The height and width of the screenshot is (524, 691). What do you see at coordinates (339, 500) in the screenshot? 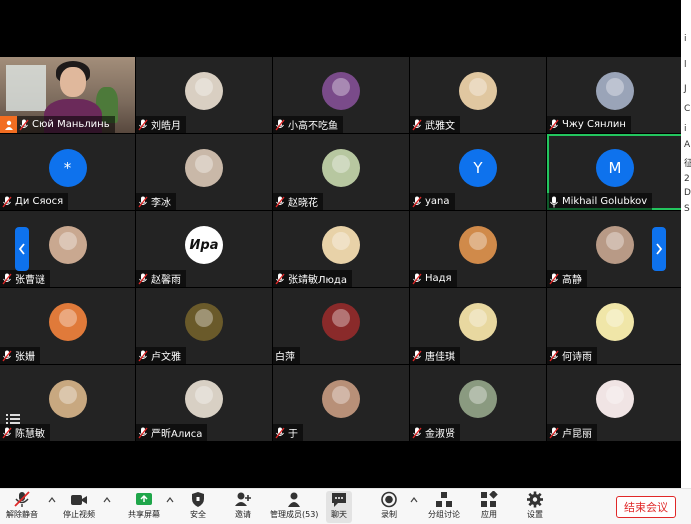
I see `chat-bubble-icon` at bounding box center [339, 500].